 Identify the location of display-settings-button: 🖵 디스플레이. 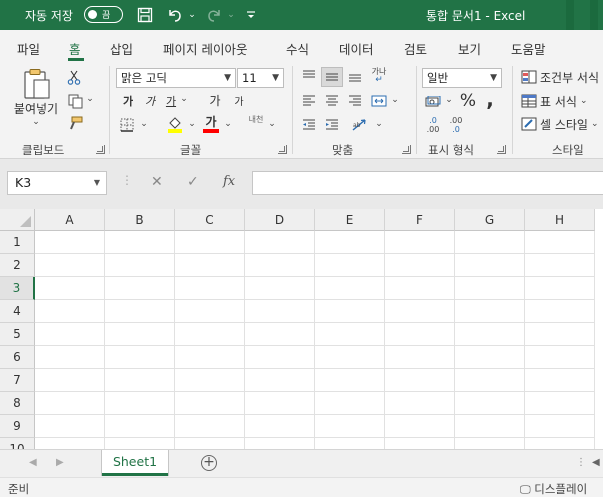
(553, 489).